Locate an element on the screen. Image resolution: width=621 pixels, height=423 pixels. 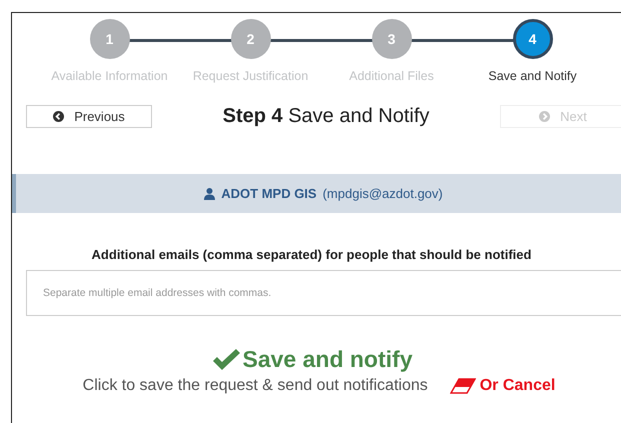
user-icon is located at coordinates (210, 194).